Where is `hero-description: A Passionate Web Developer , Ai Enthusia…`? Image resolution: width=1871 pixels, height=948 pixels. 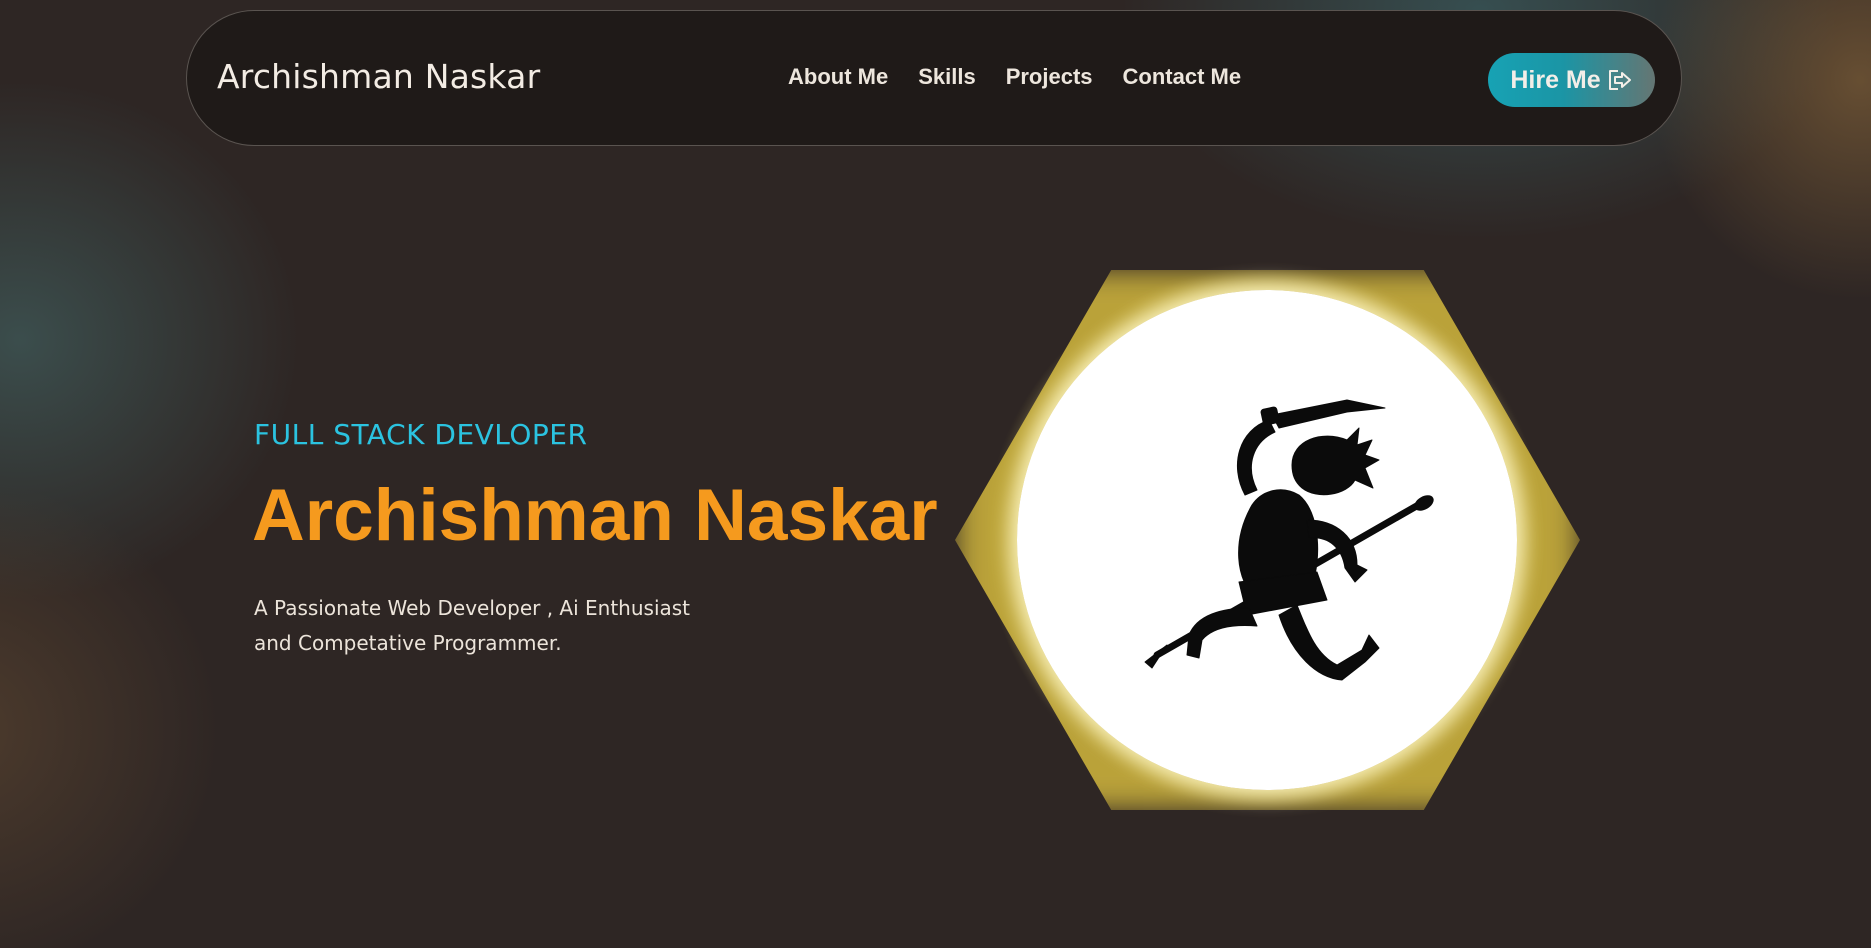
hero-description: A Passionate Web Developer , Ai Enthusia… is located at coordinates (489, 626).